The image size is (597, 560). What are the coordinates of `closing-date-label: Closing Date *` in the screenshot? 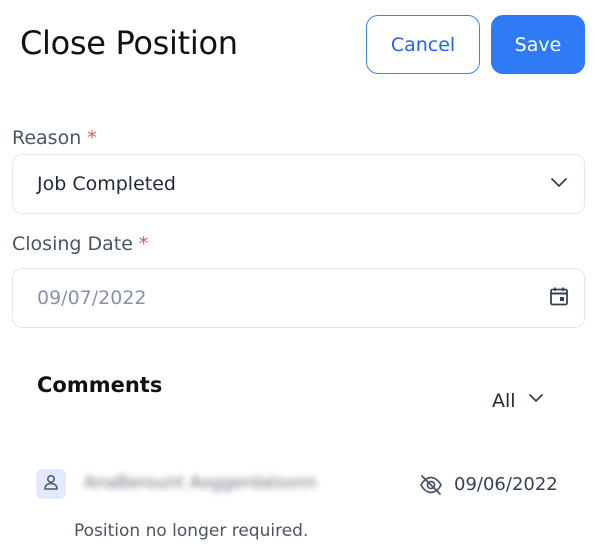 It's located at (80, 244).